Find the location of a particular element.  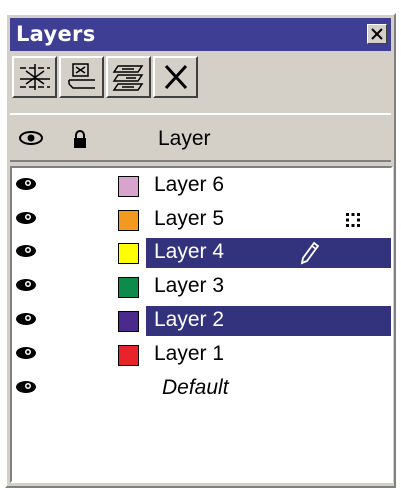

title-bar: Layers is located at coordinates (200, 34).